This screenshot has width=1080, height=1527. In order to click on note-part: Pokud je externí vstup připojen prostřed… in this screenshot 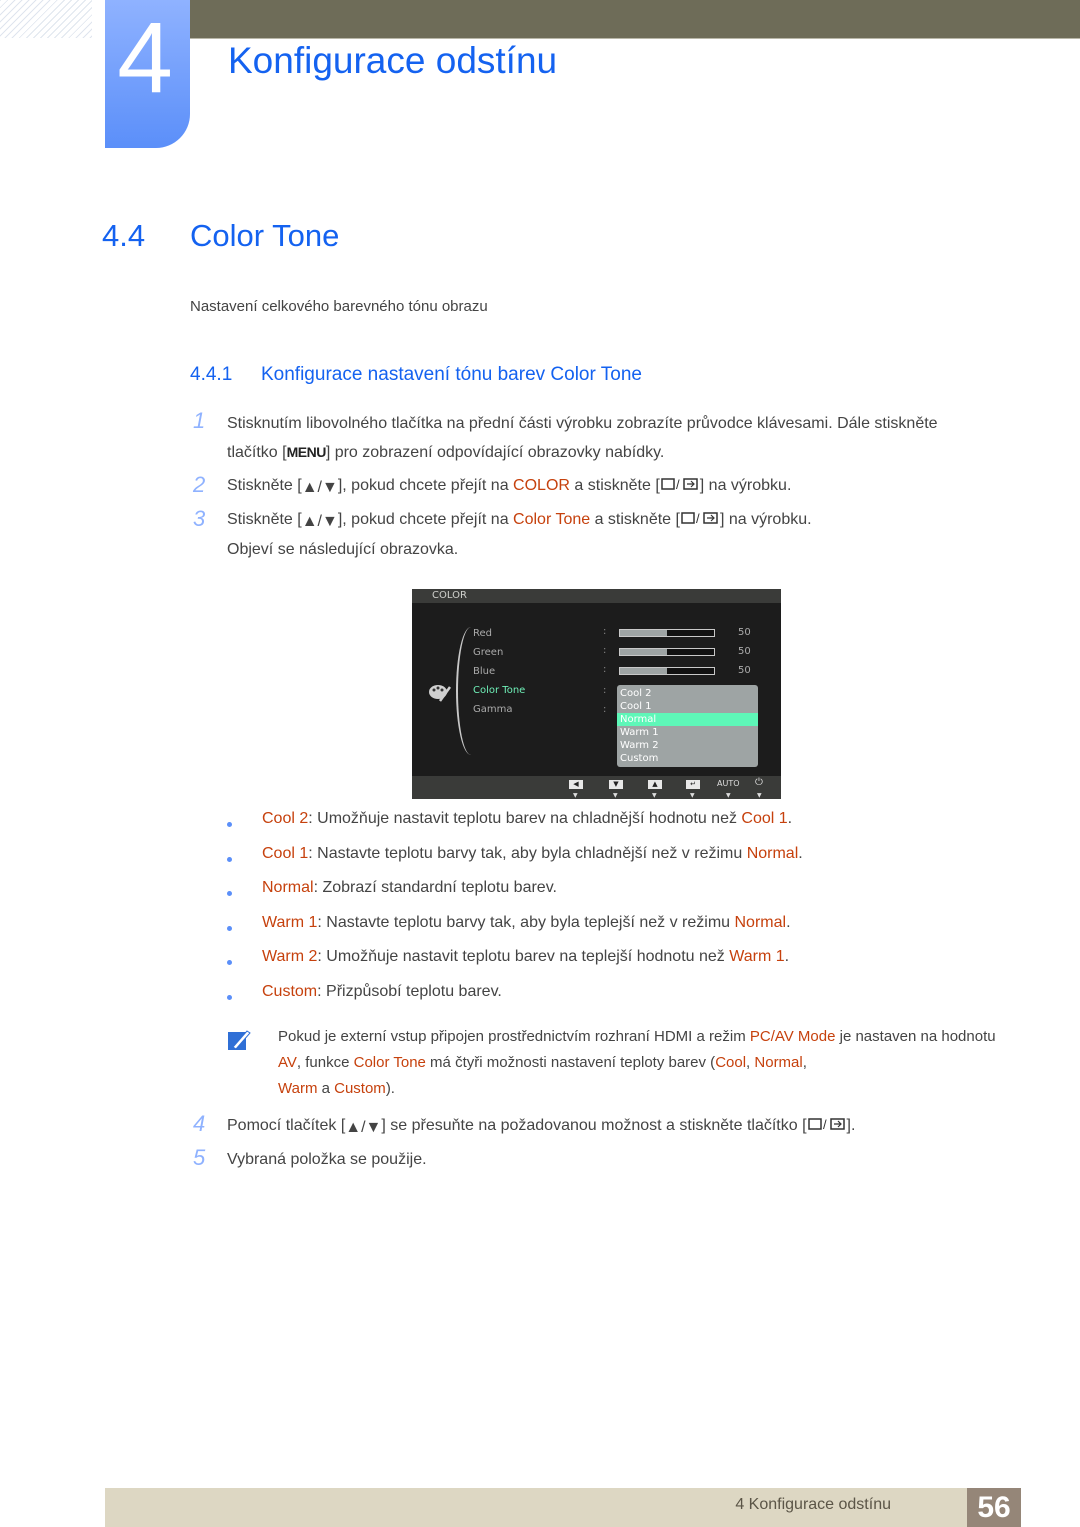, I will do `click(514, 1036)`.